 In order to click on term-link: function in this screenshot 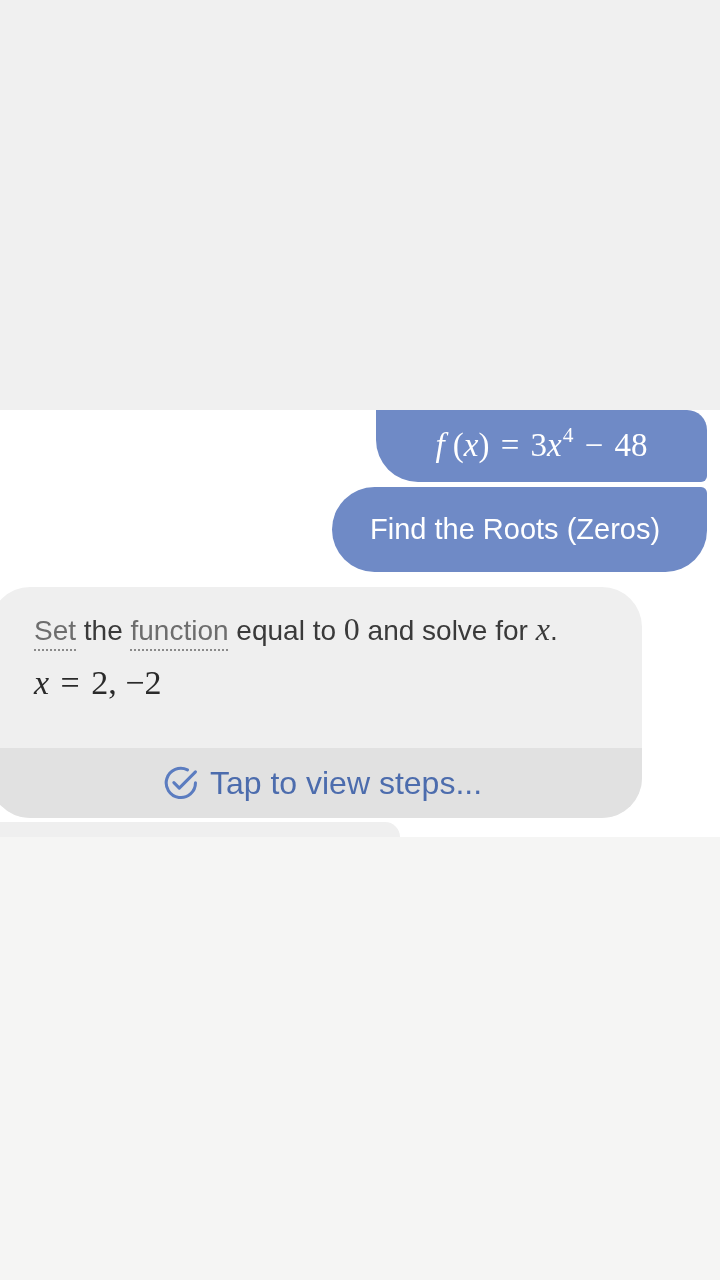, I will do `click(179, 630)`.